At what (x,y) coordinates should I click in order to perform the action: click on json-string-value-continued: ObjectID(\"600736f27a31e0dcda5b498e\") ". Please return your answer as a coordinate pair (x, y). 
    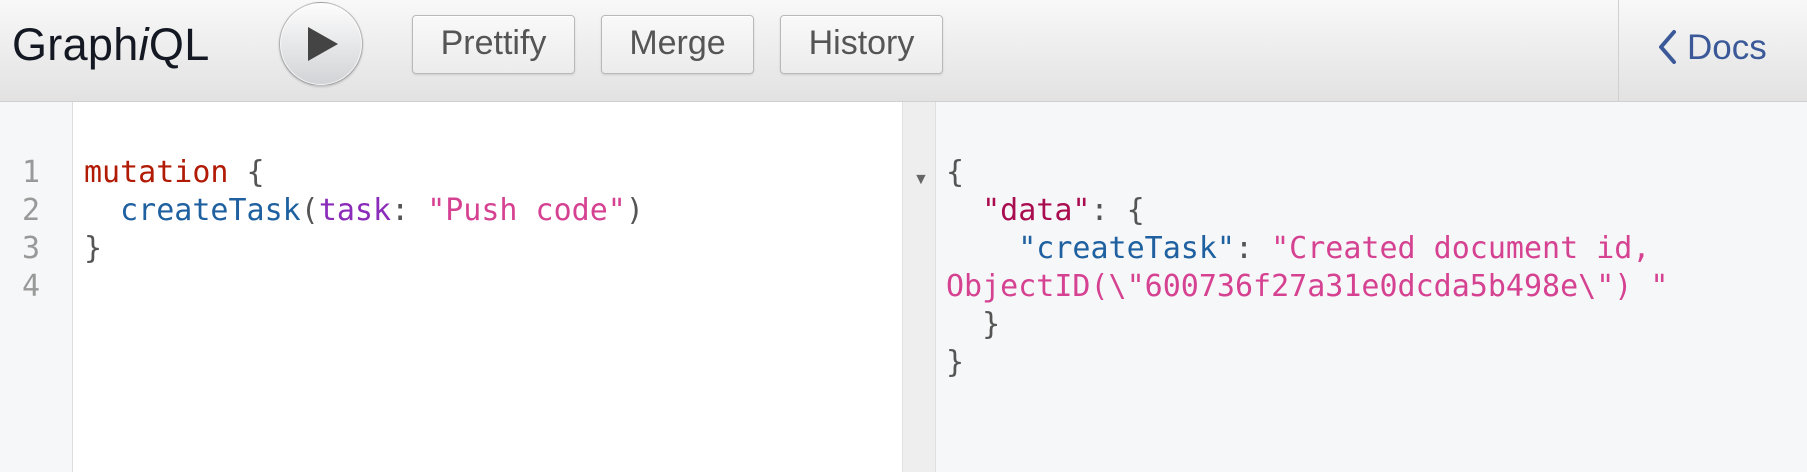
    Looking at the image, I should click on (1307, 286).